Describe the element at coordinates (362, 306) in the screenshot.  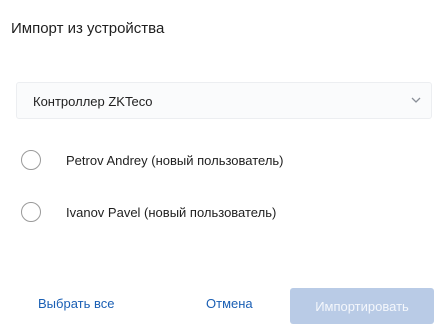
I see `import-button: Импортировать` at that location.